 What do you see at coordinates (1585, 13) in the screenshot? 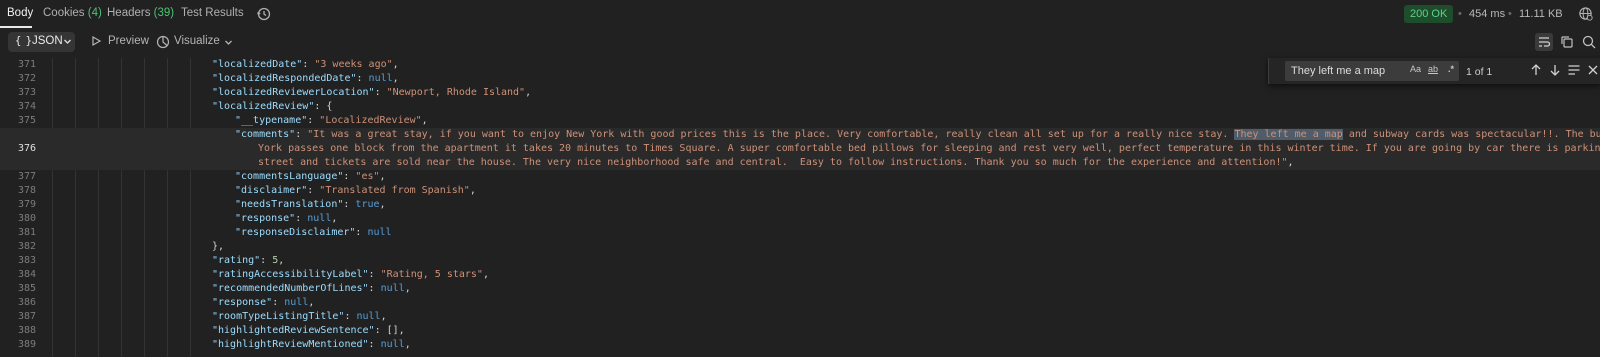
I see `network-globe-icon` at bounding box center [1585, 13].